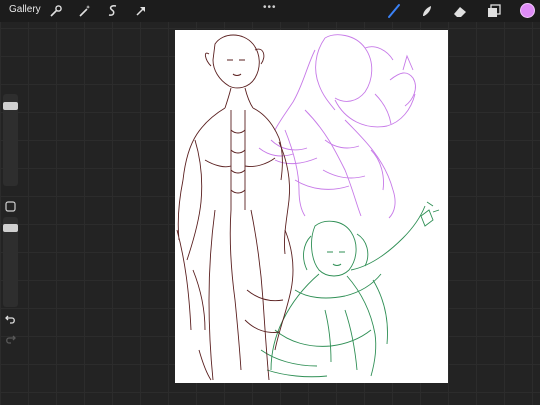 The image size is (540, 405). Describe the element at coordinates (460, 11) in the screenshot. I see `eraser-icon` at that location.